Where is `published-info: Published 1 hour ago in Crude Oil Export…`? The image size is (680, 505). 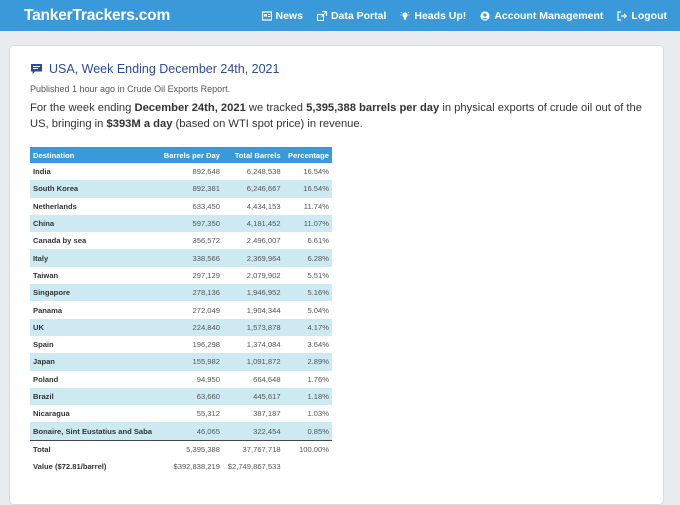 published-info: Published 1 hour ago in Crude Oil Export… is located at coordinates (130, 89).